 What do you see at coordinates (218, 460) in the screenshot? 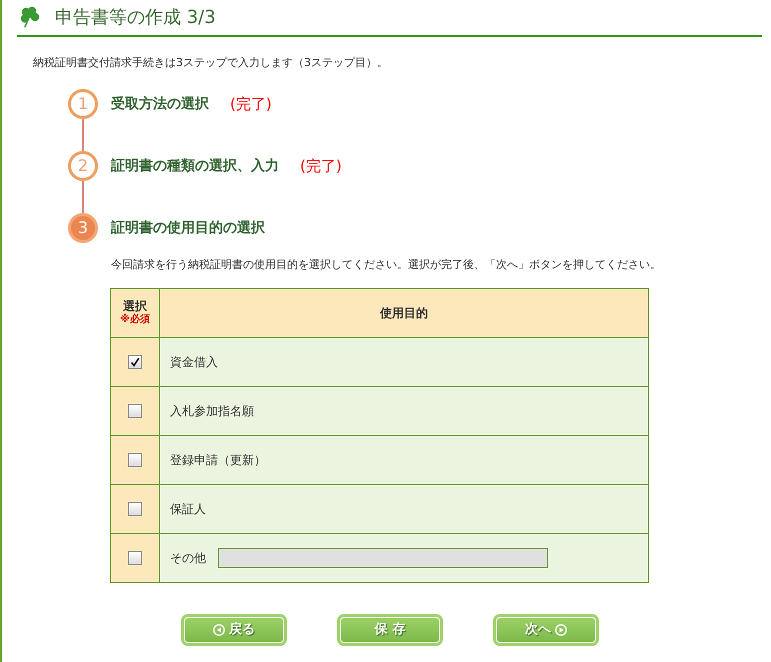
I see `purpose-label: 登録申請（更新）` at bounding box center [218, 460].